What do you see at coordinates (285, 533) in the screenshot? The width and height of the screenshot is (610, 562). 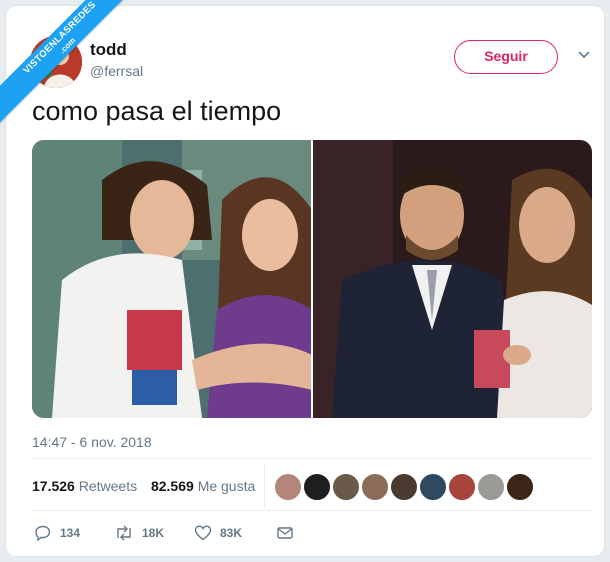 I see `envelope-icon` at bounding box center [285, 533].